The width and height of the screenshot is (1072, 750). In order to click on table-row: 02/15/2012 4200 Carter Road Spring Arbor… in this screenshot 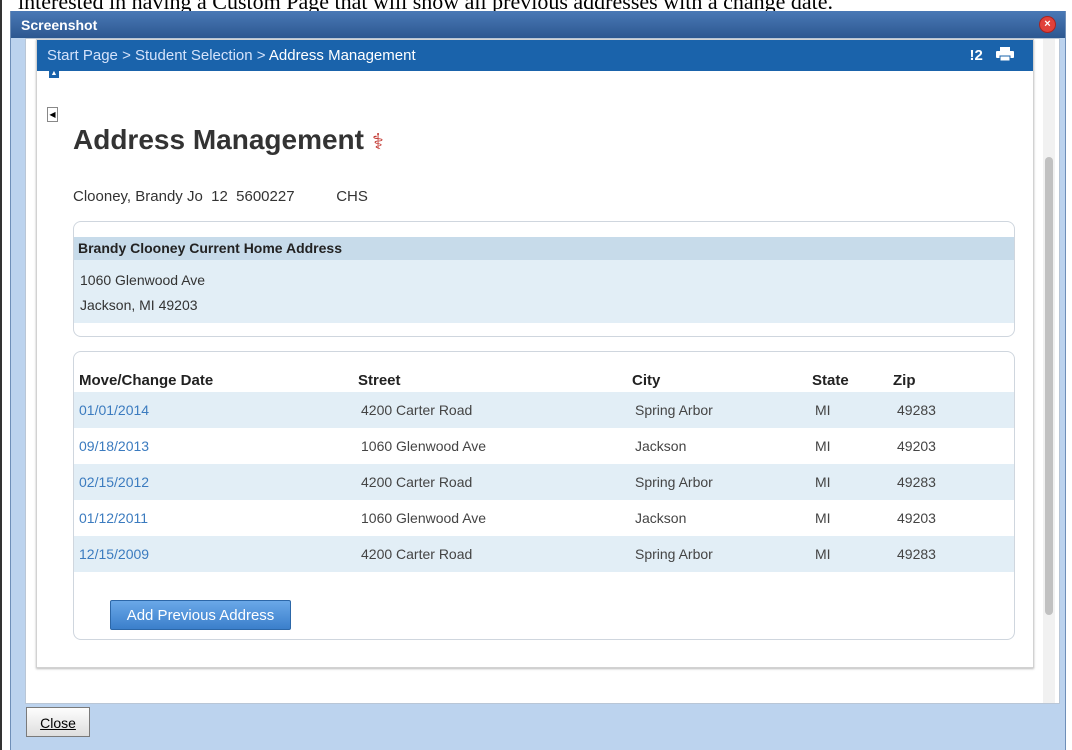, I will do `click(544, 482)`.